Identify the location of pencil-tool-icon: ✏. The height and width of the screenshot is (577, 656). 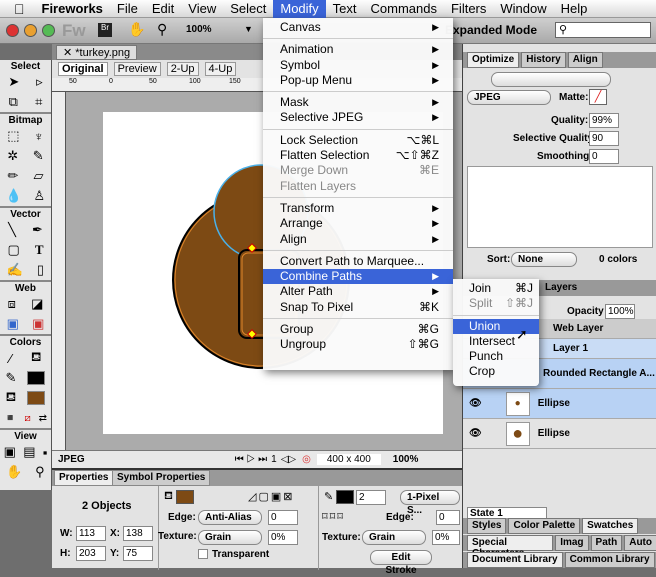
(13, 176).